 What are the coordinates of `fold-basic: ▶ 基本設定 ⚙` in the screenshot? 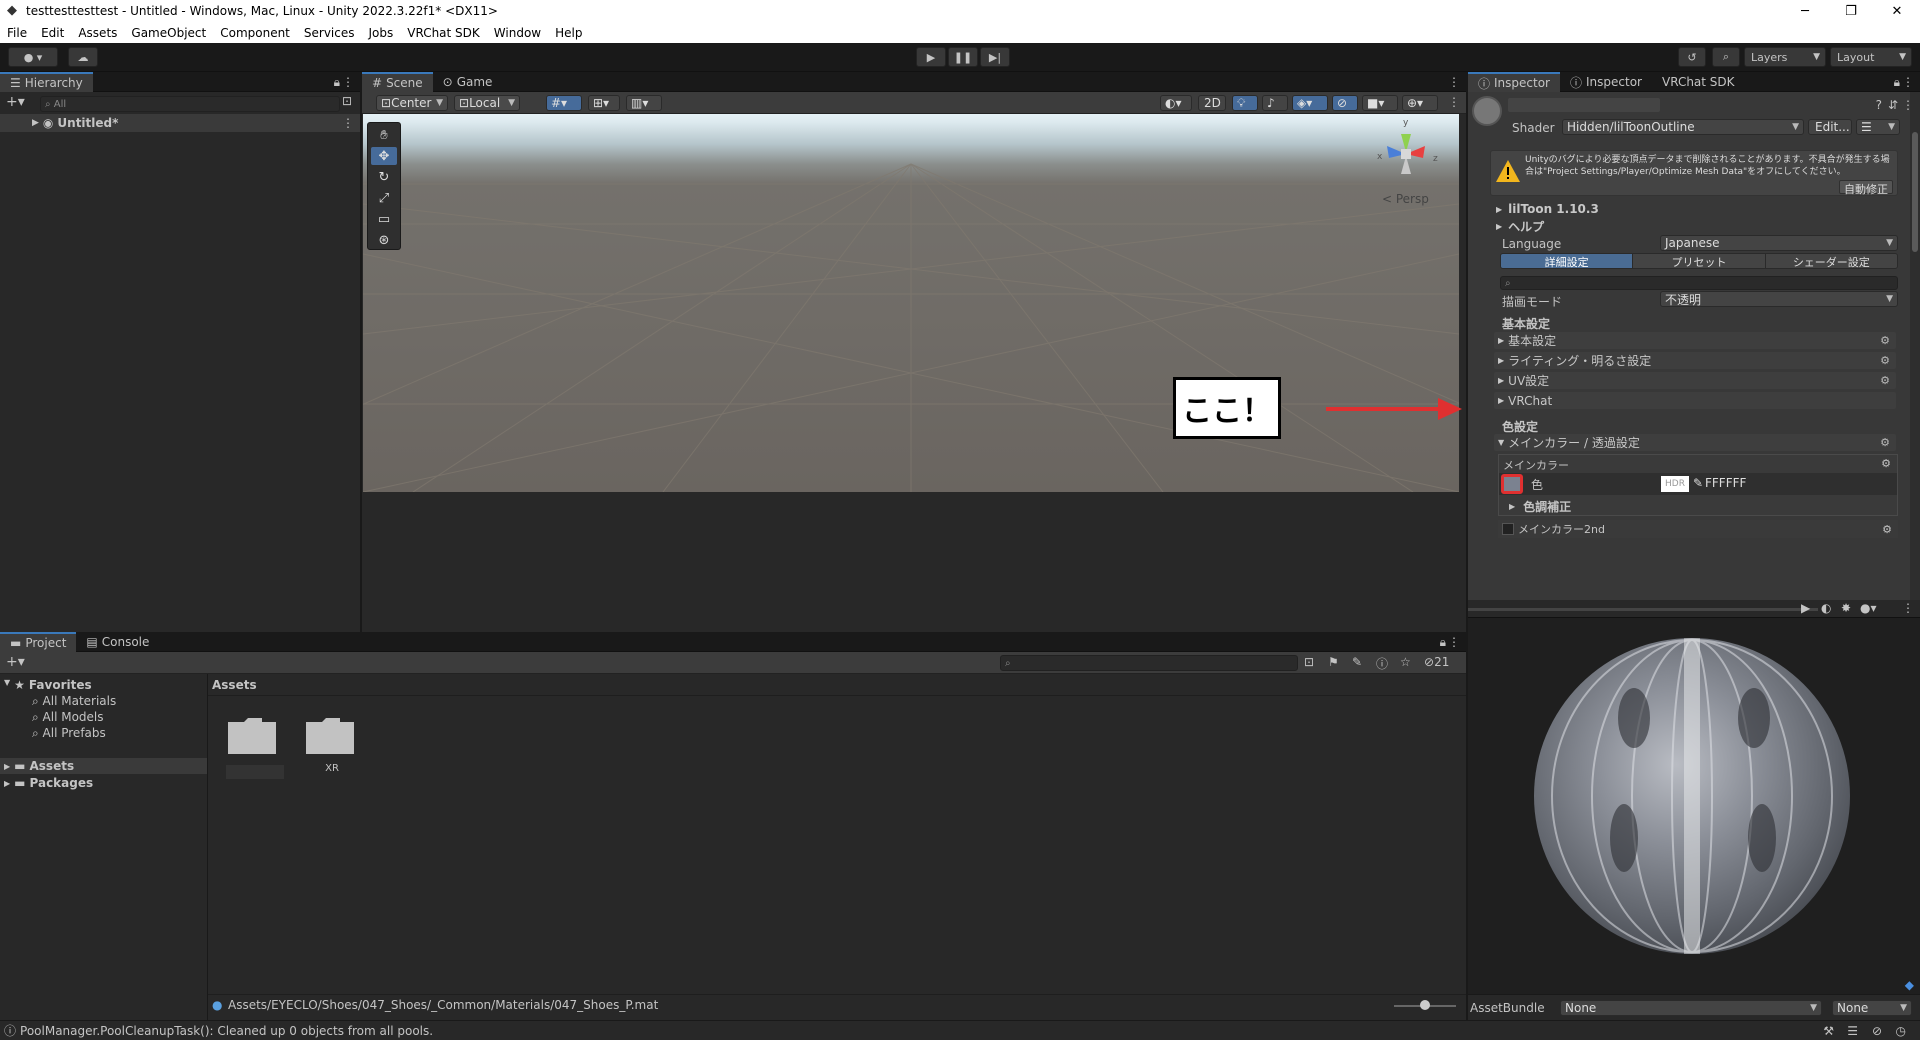 It's located at (1695, 340).